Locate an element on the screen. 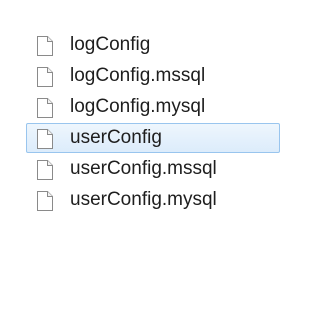  file-item-logconfig-mysql: logConfig.mysql is located at coordinates (153, 107).